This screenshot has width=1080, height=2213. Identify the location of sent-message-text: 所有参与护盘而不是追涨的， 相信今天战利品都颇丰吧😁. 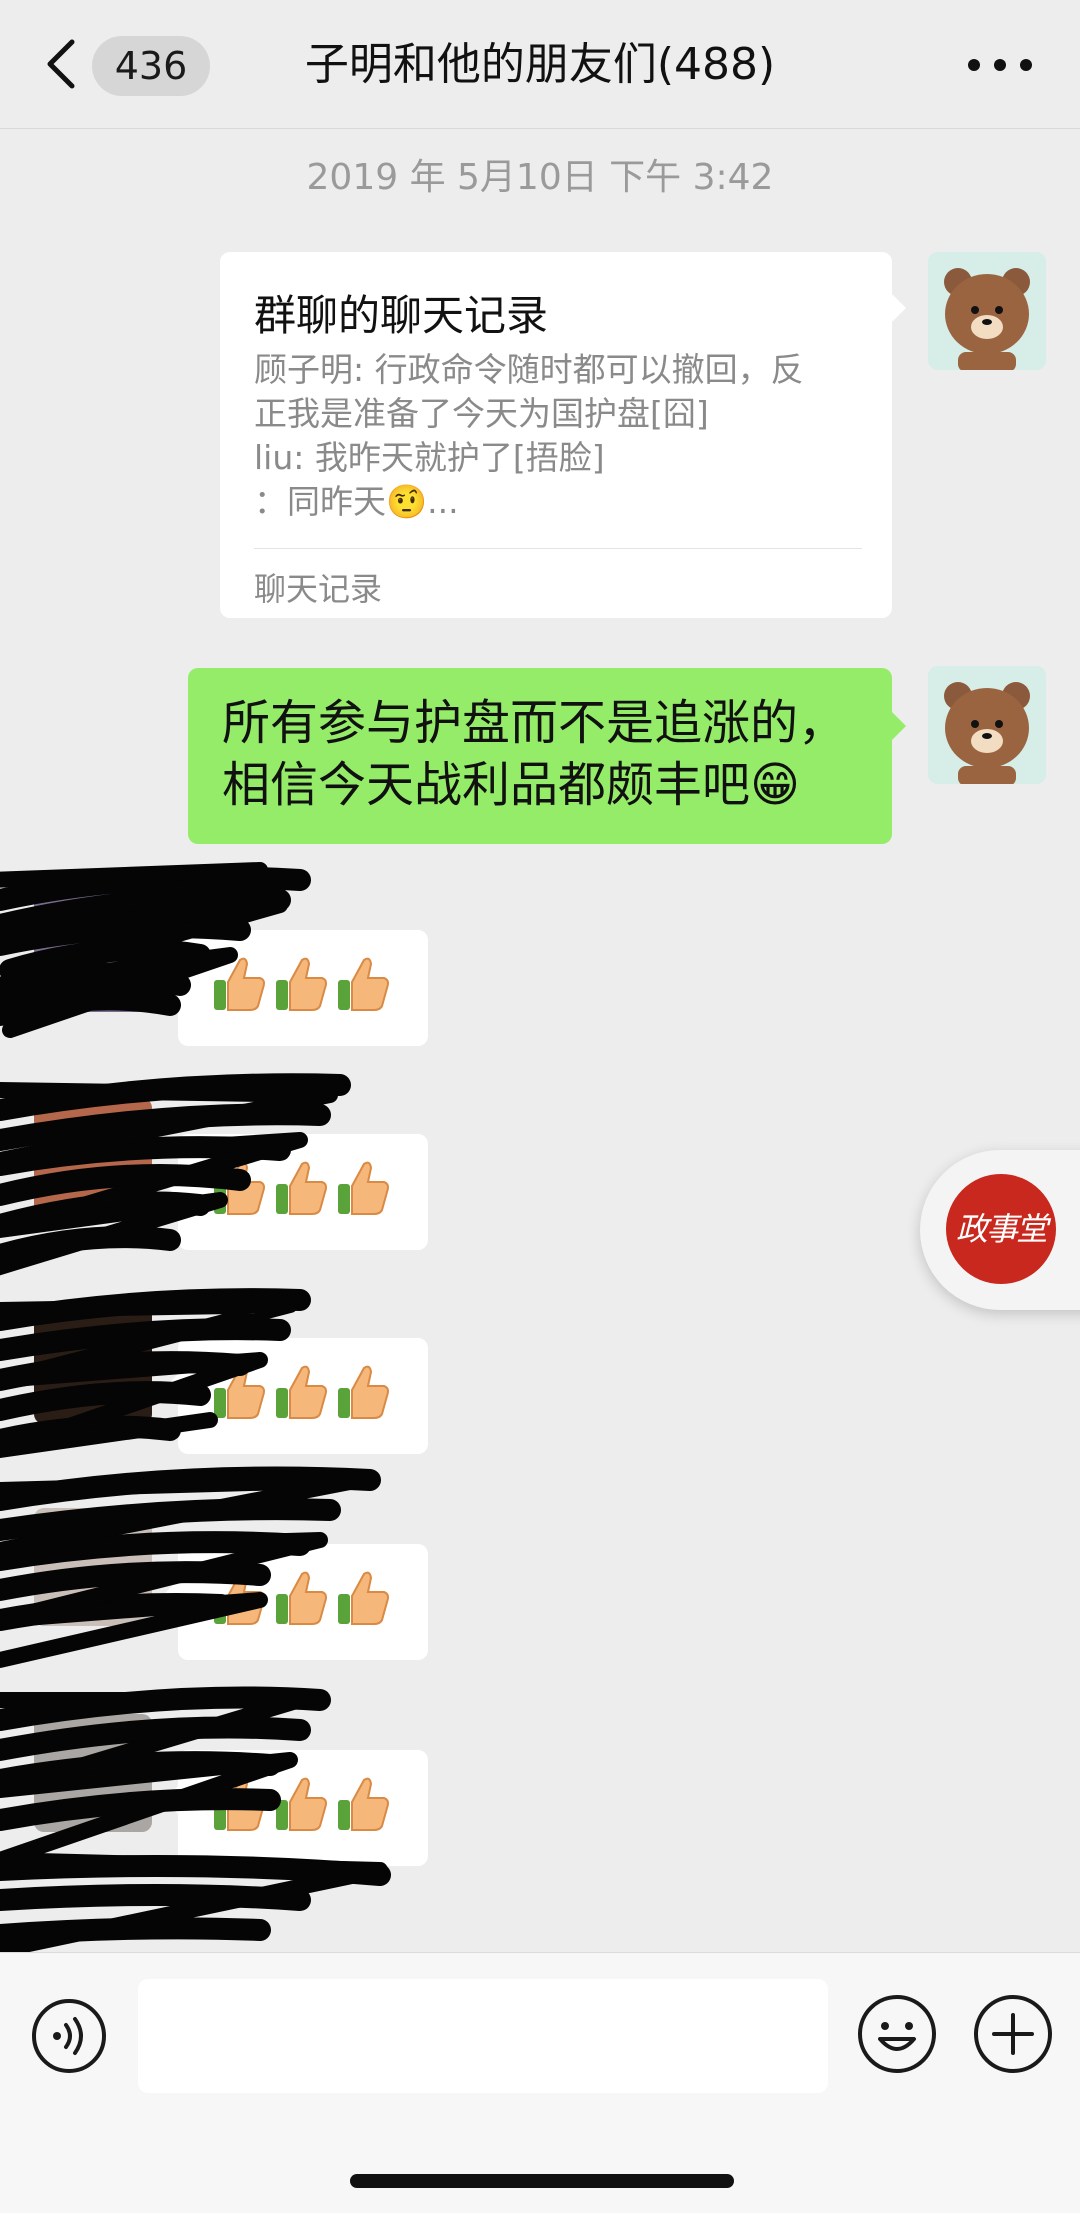
(547, 754).